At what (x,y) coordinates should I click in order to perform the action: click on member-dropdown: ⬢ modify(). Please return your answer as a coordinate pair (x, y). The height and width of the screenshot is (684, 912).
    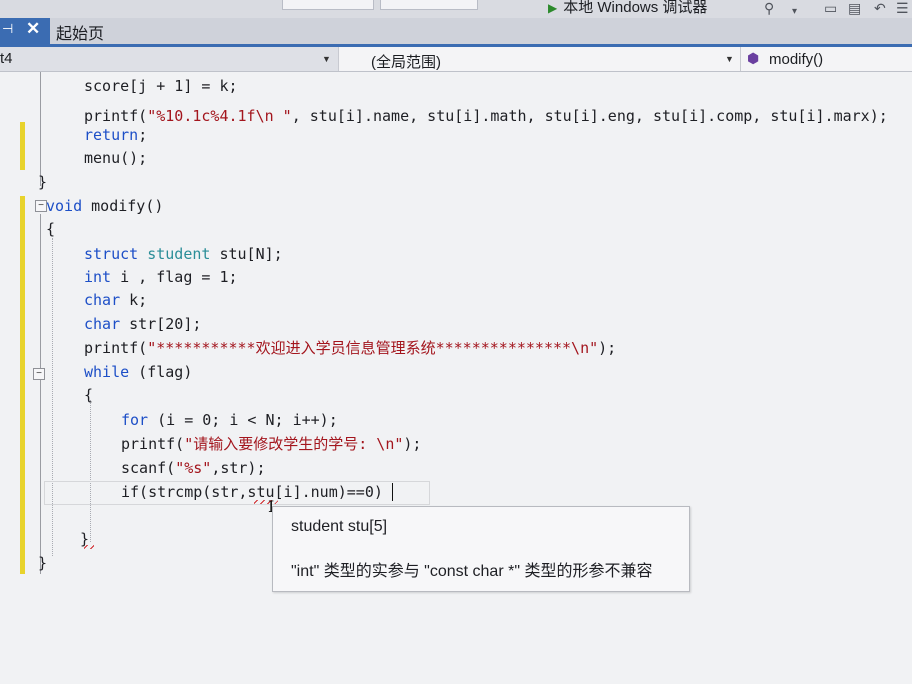
    Looking at the image, I should click on (826, 59).